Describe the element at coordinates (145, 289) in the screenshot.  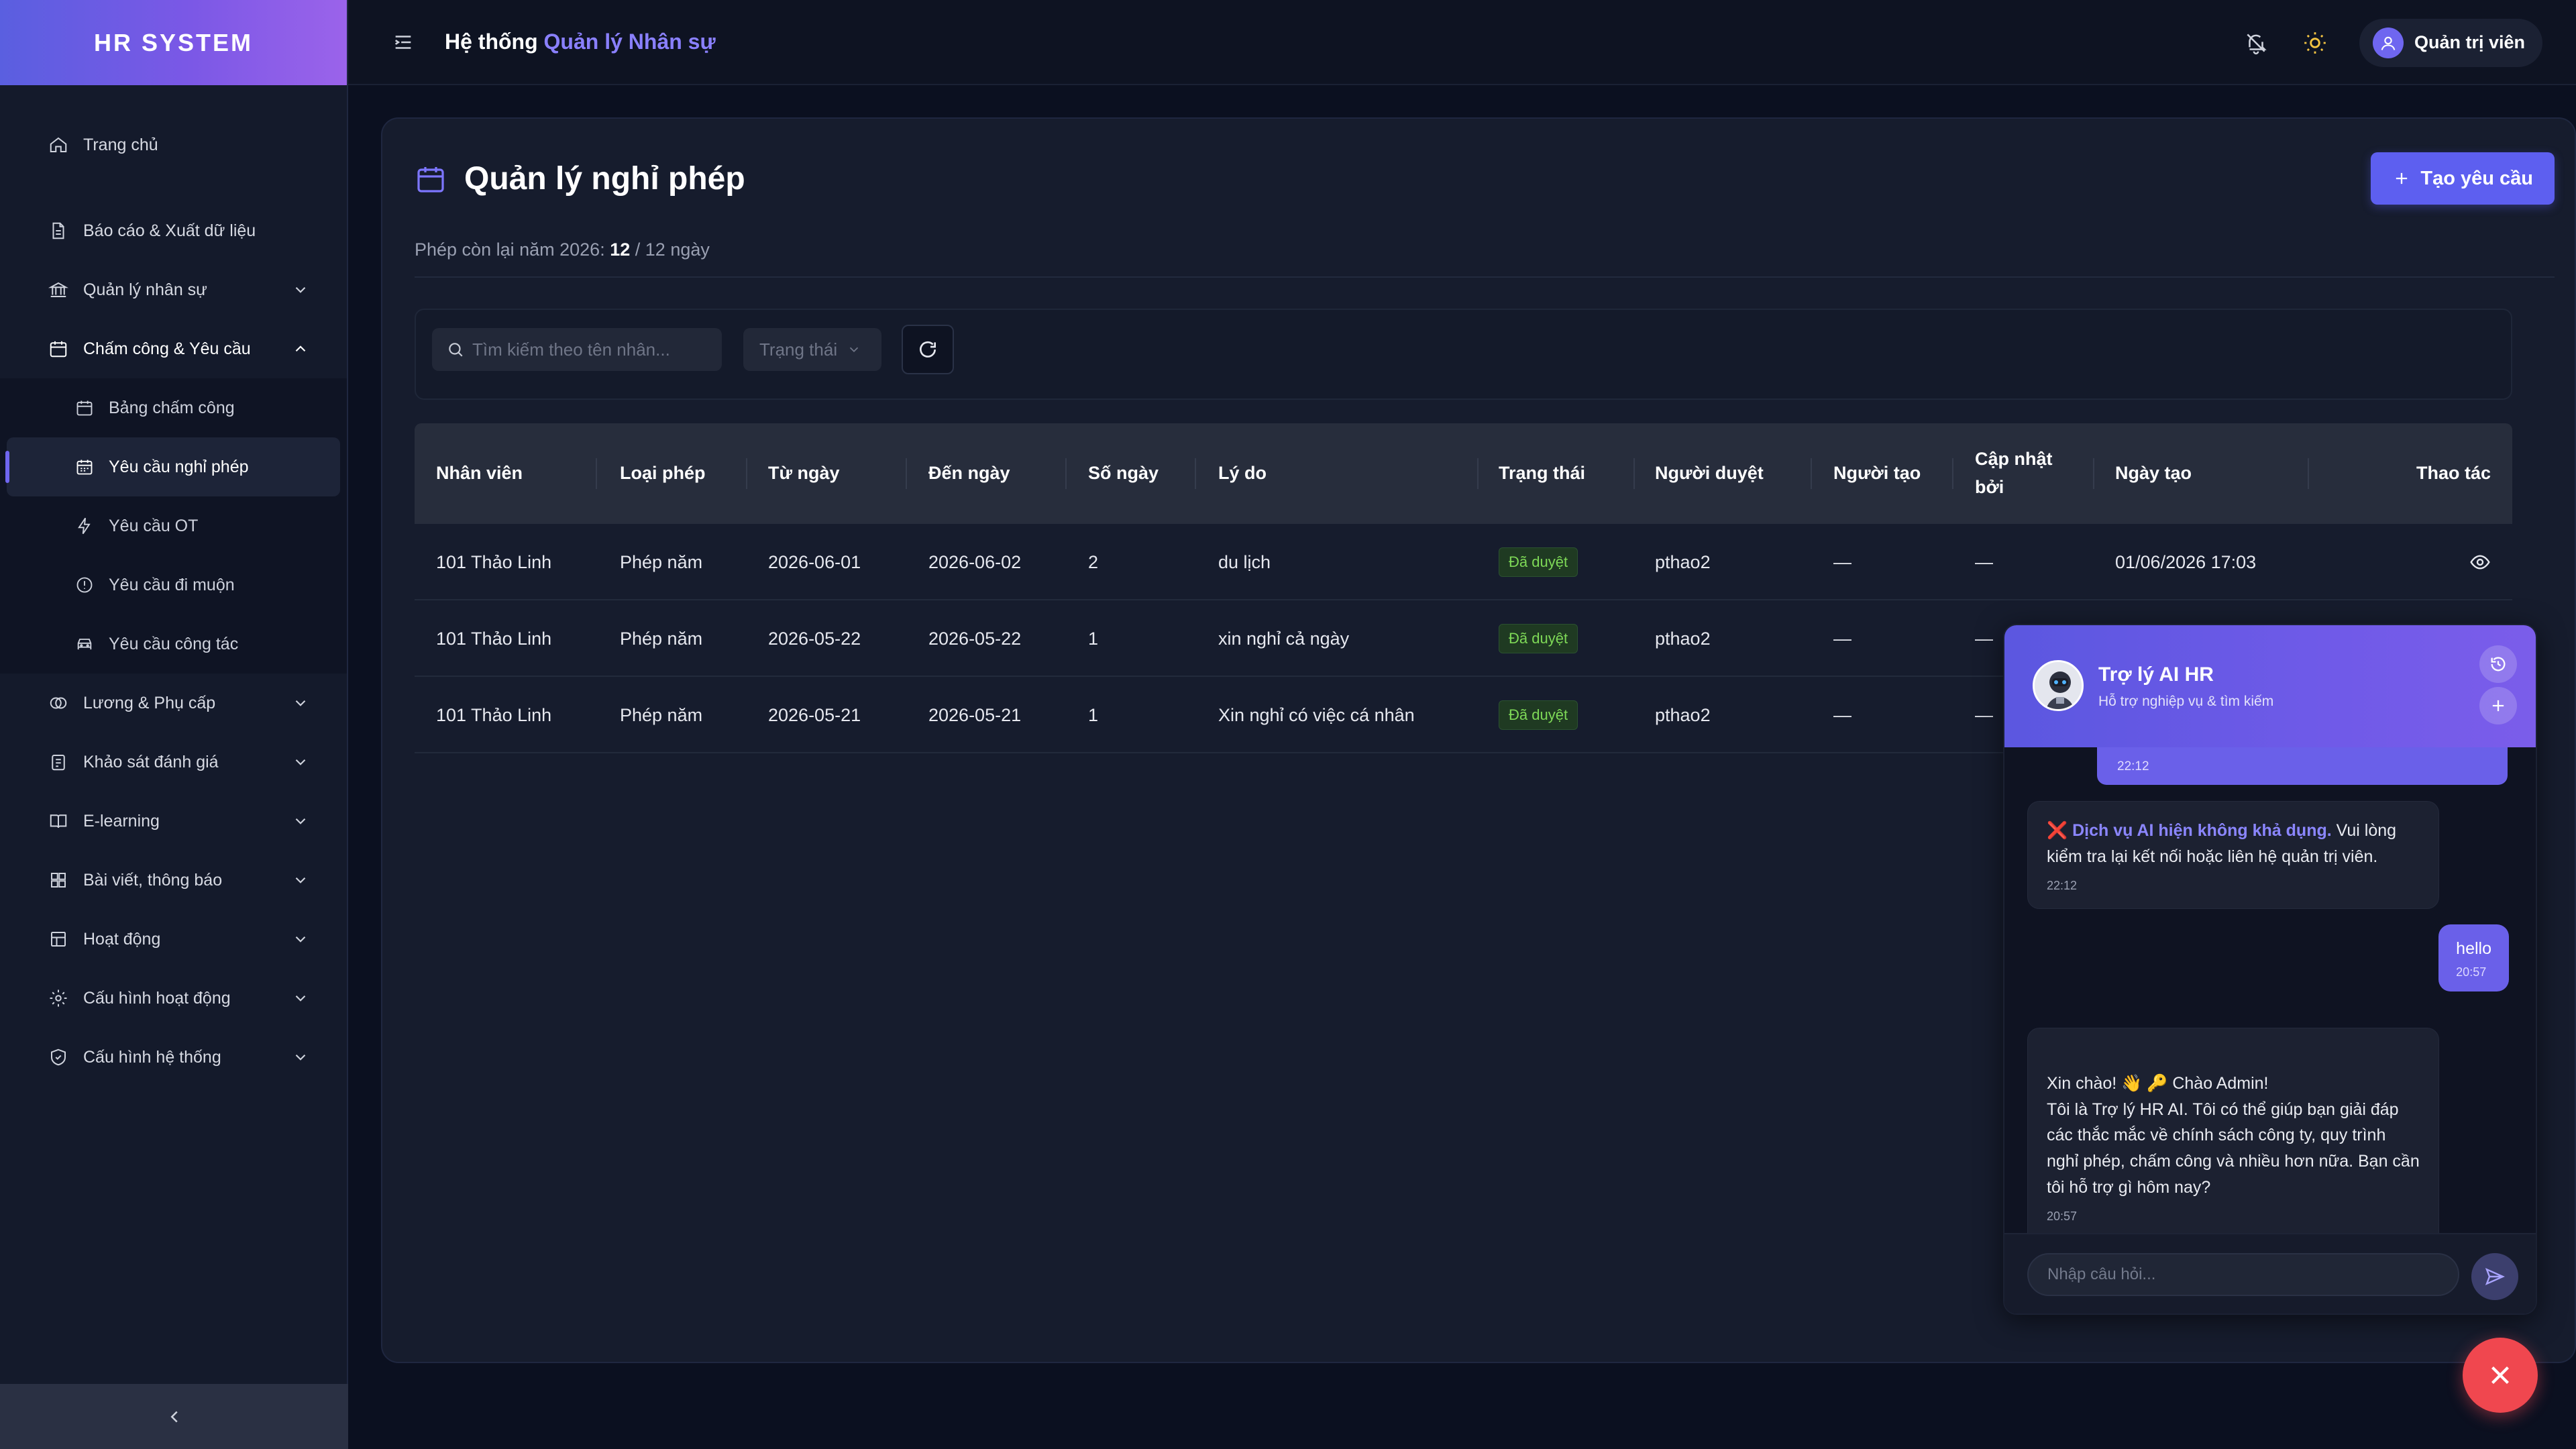
I see `sidebar-item-label: Quản lý nhân sự` at that location.